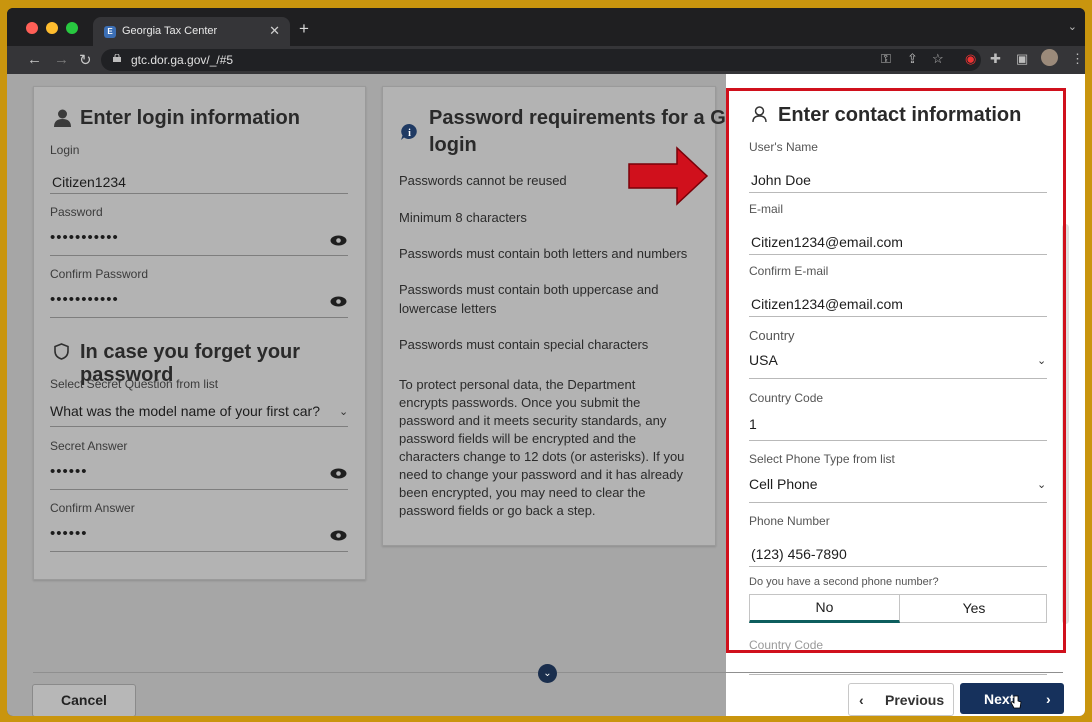  I want to click on share-icon: ⇪, so click(912, 59).